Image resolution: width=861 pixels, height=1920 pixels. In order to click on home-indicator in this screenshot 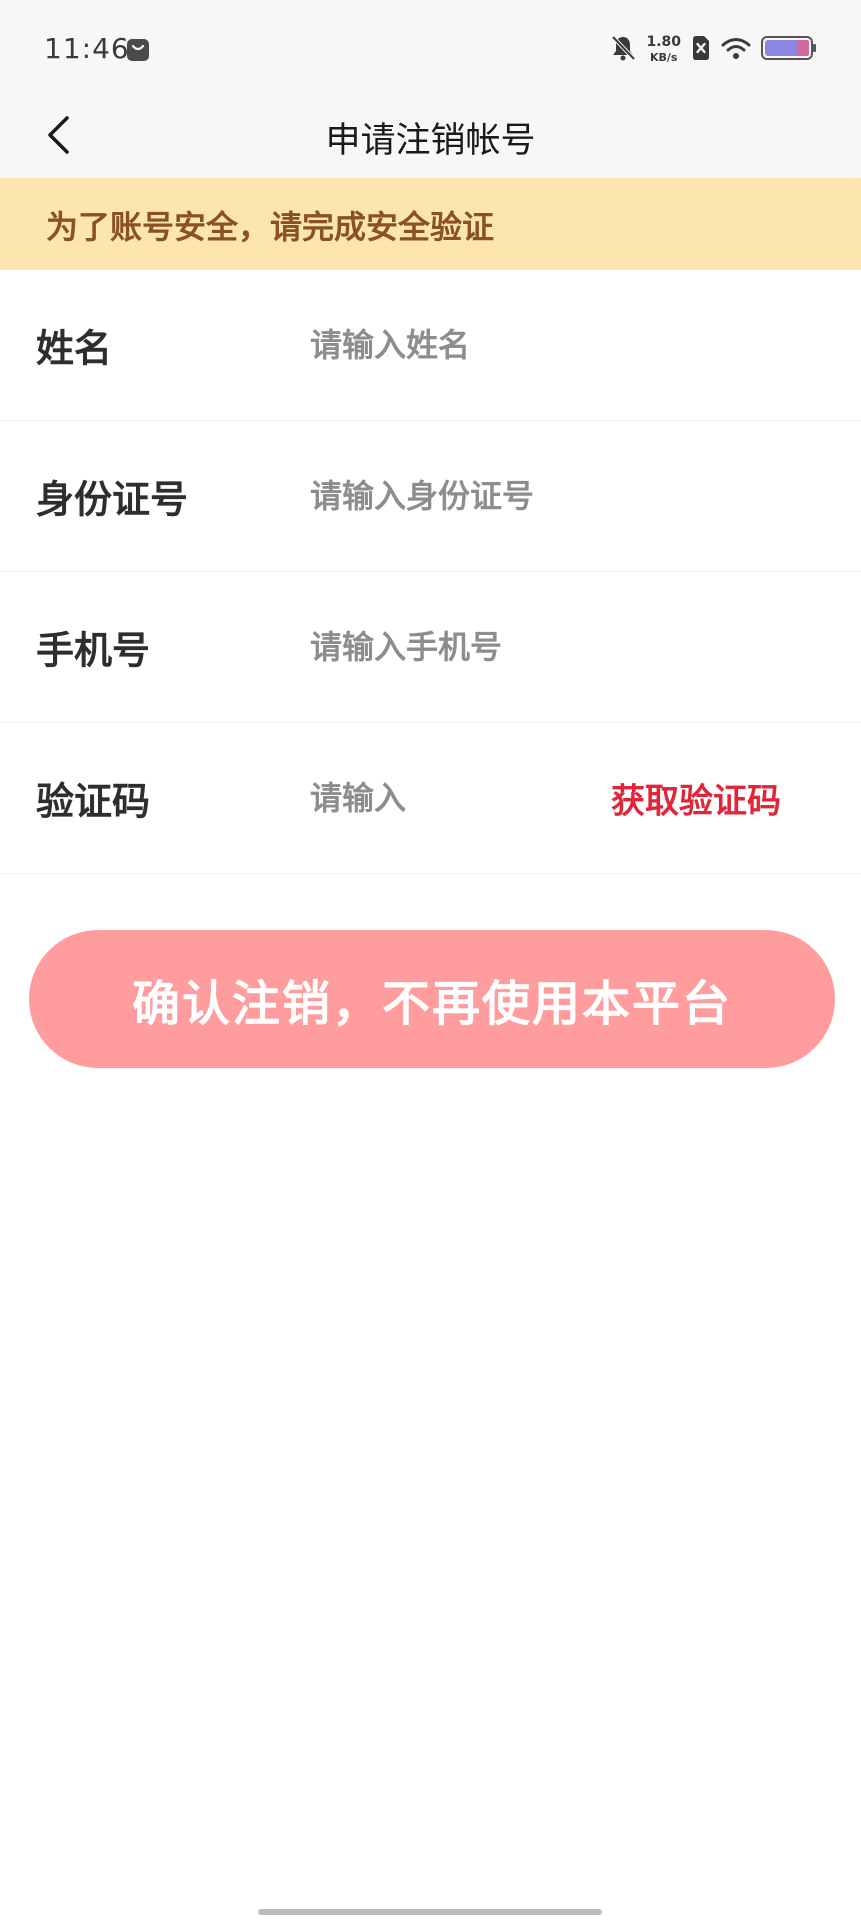, I will do `click(430, 1912)`.